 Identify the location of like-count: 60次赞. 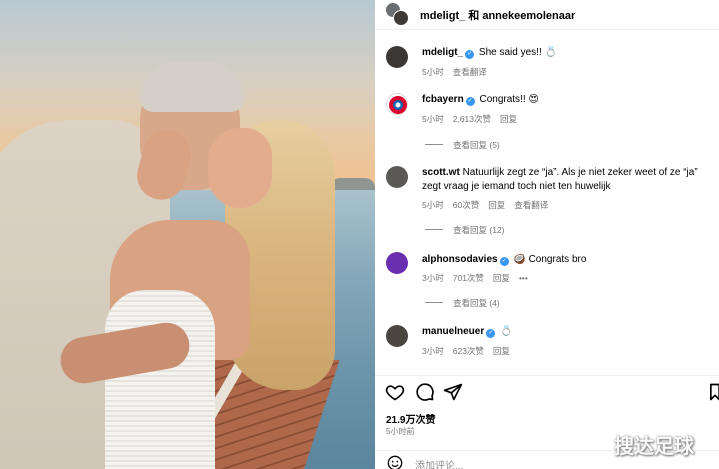
(466, 205).